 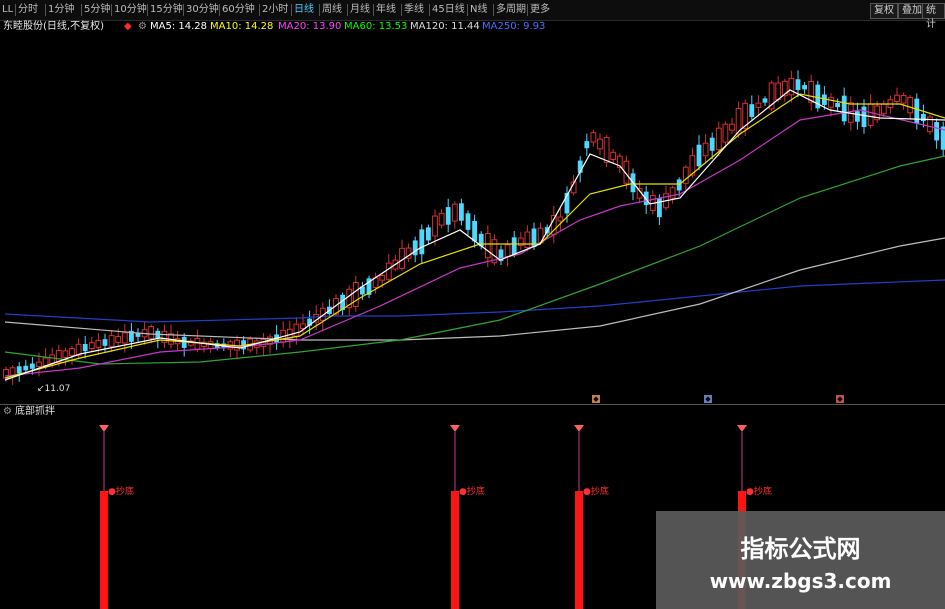 I want to click on stock-title: 东睦股份(日线,不复权), so click(x=53, y=26).